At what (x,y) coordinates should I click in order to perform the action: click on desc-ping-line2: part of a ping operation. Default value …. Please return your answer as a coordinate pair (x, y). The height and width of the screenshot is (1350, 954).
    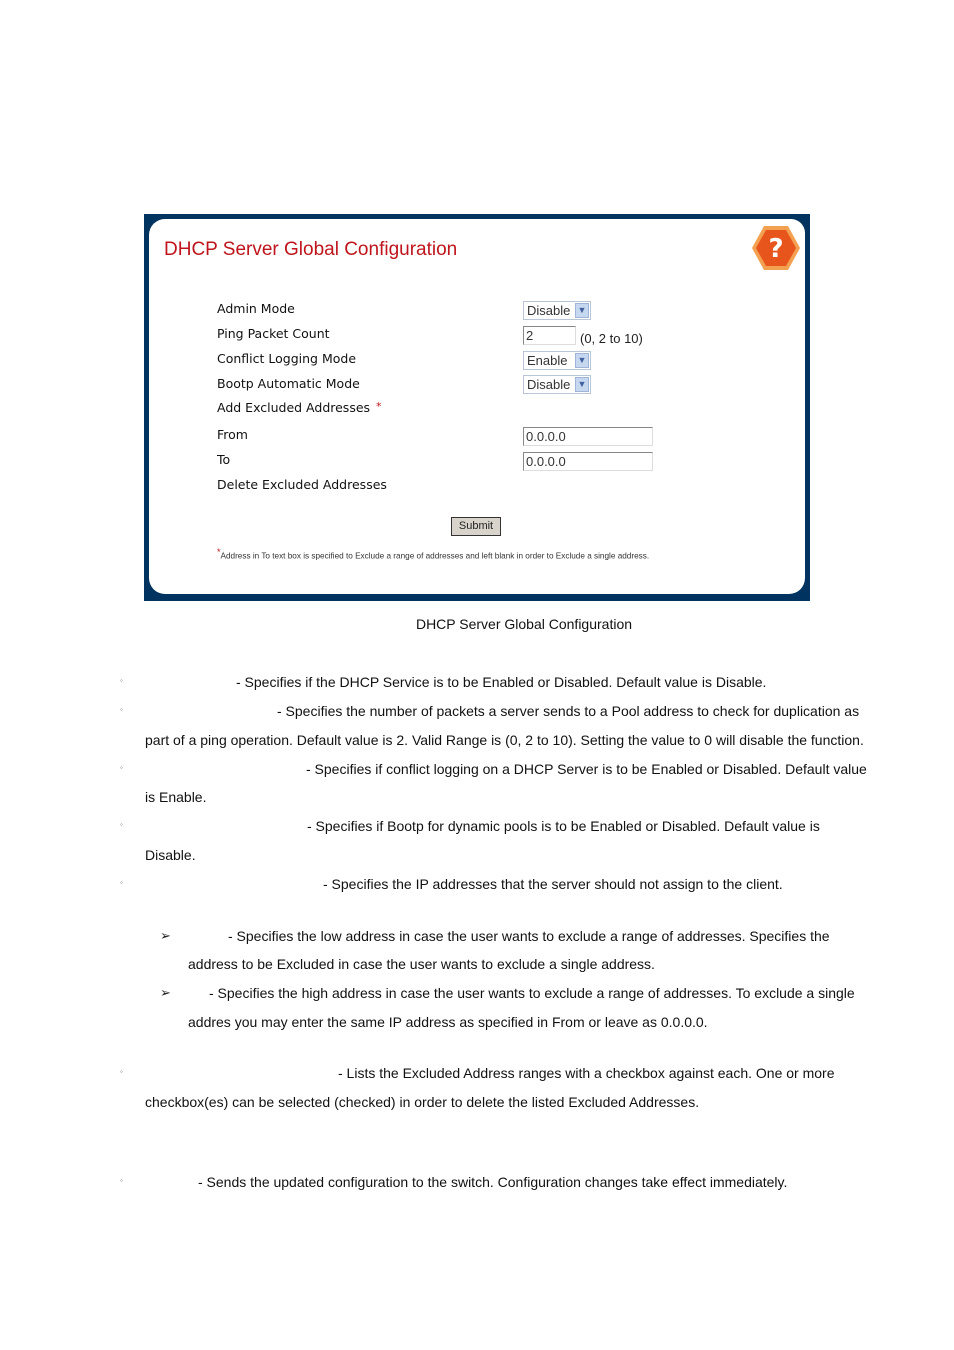
    Looking at the image, I should click on (504, 740).